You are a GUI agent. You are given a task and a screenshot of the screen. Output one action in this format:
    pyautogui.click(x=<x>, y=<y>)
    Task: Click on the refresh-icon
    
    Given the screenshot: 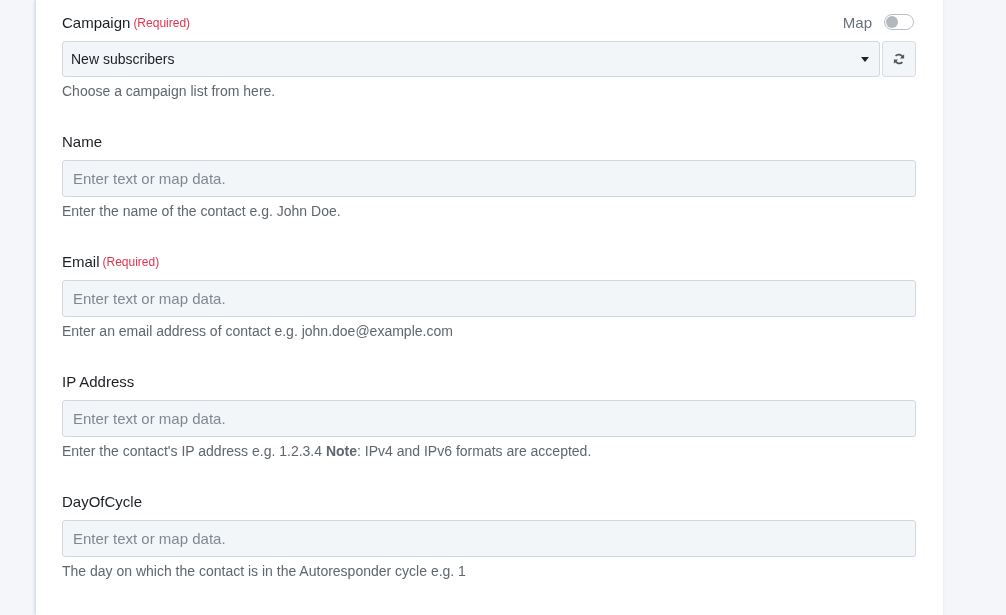 What is the action you would take?
    pyautogui.click(x=899, y=59)
    